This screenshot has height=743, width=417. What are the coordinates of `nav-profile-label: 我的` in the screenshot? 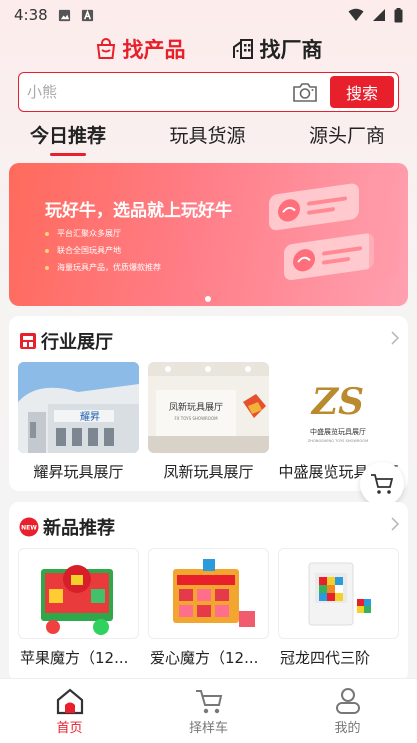 It's located at (347, 728).